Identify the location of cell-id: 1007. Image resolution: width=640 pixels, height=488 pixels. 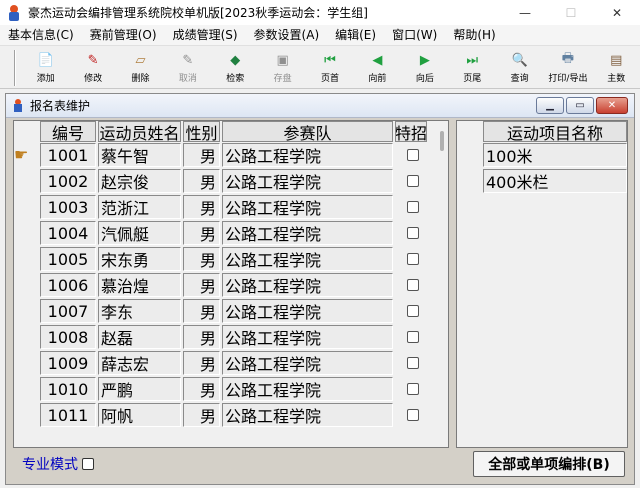
(68, 311).